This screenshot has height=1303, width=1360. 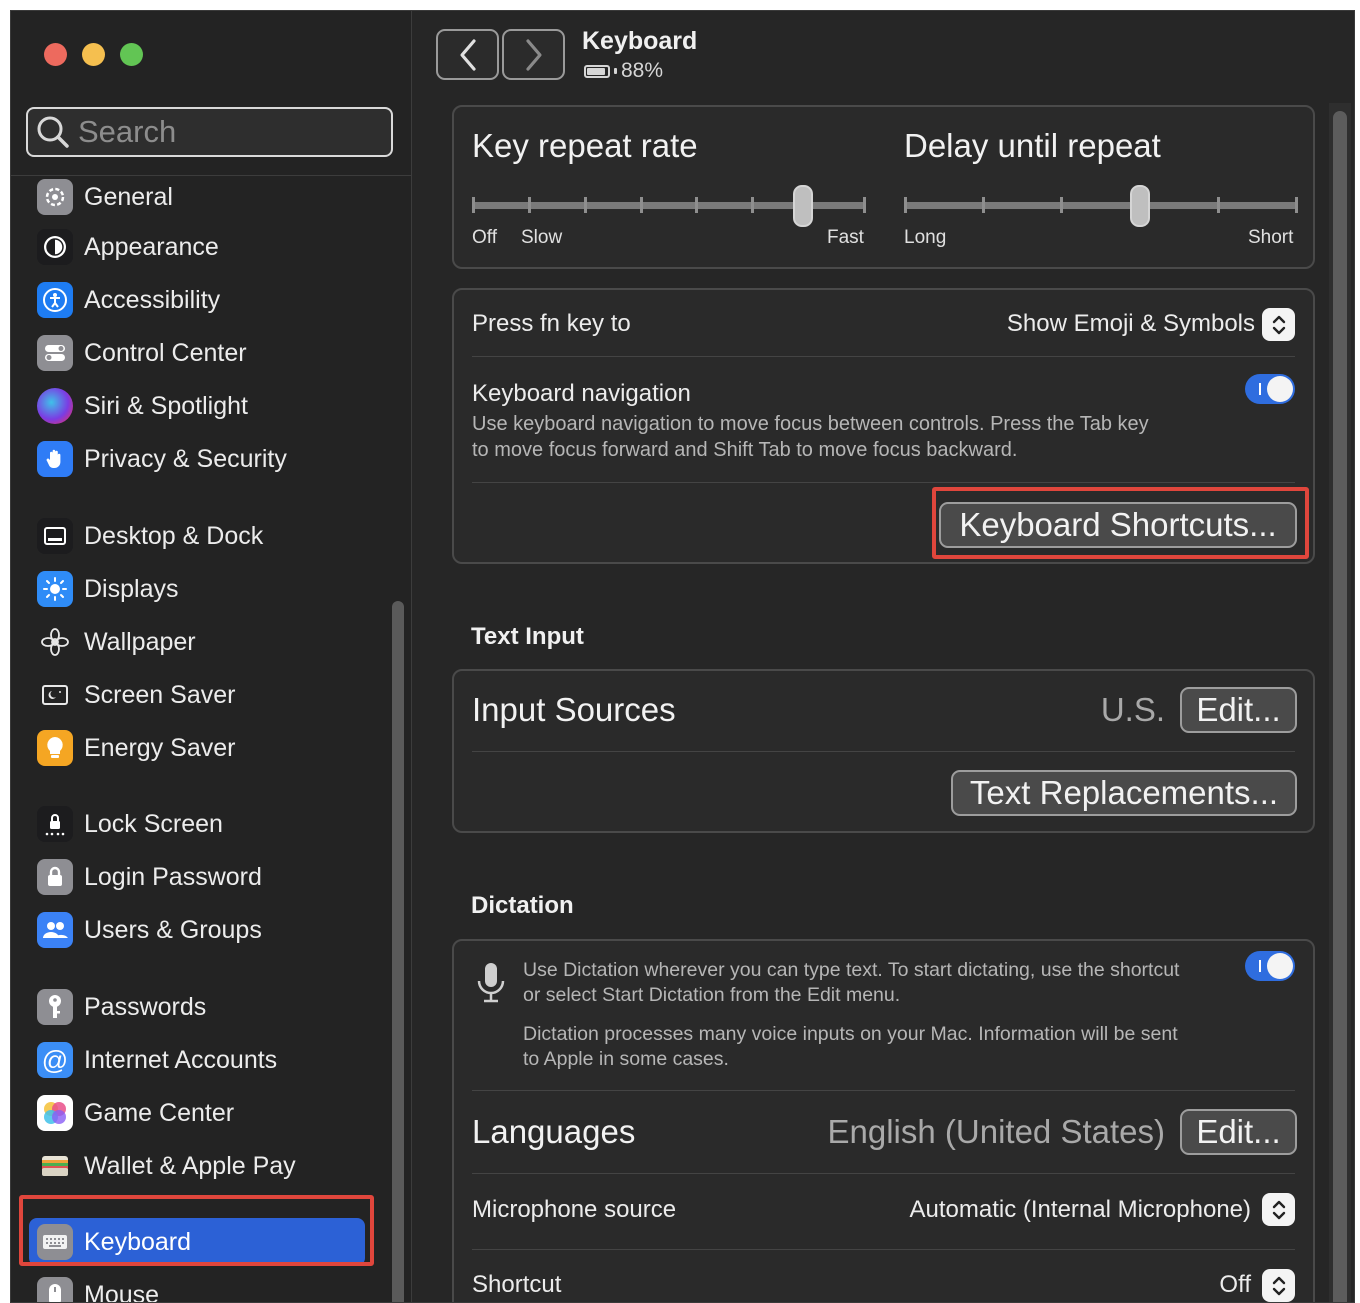 I want to click on sidebar-item-label: General, so click(x=128, y=196).